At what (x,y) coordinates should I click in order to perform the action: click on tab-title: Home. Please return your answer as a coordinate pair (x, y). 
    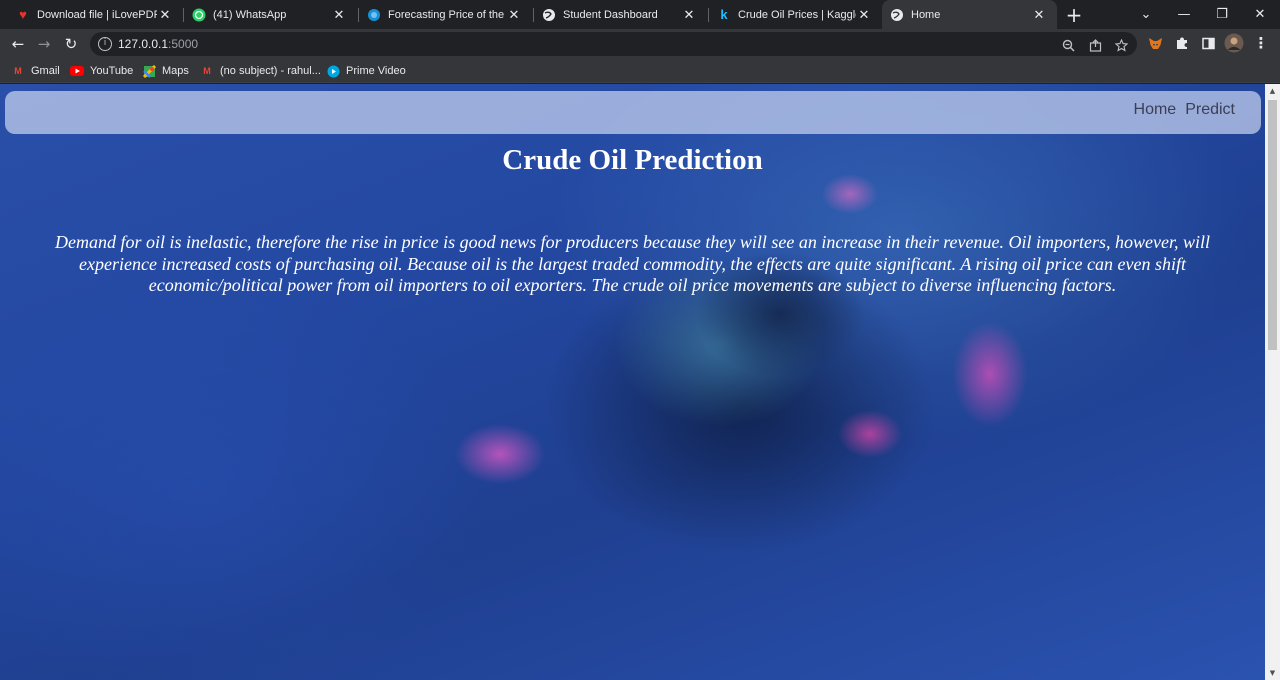
    Looking at the image, I should click on (926, 14).